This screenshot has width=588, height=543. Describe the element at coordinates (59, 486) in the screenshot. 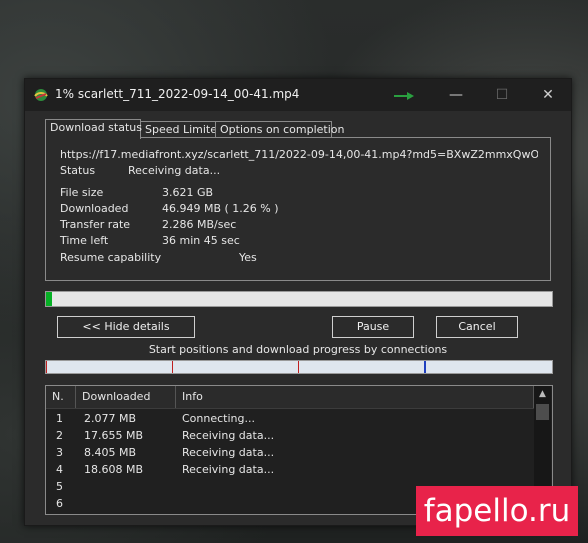

I see `cell-n: 5` at that location.